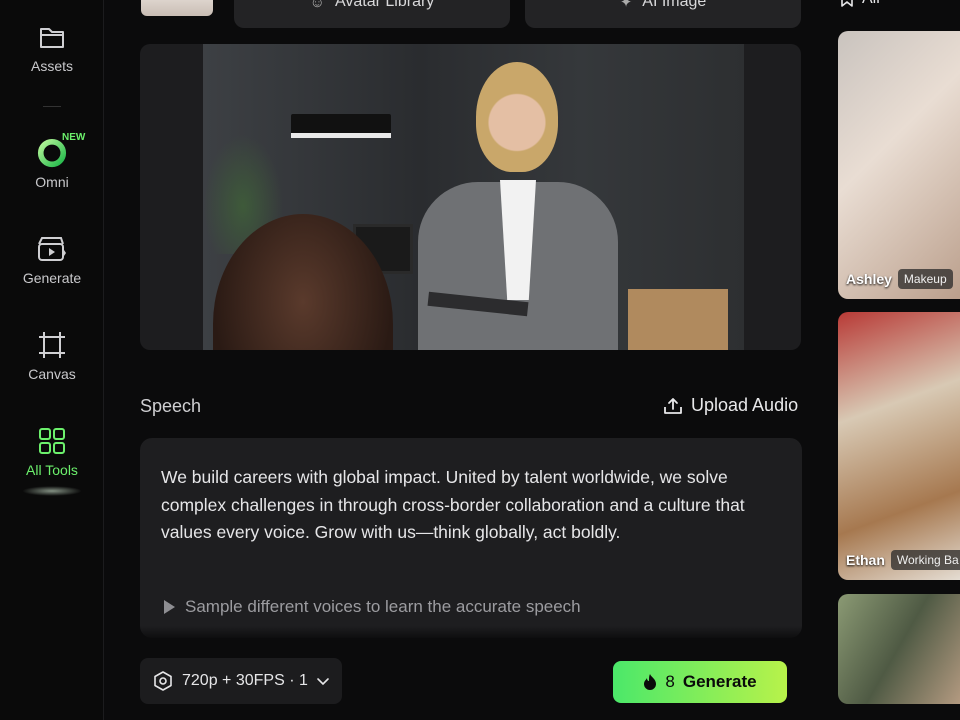  Describe the element at coordinates (52, 37) in the screenshot. I see `folder-icon` at that location.